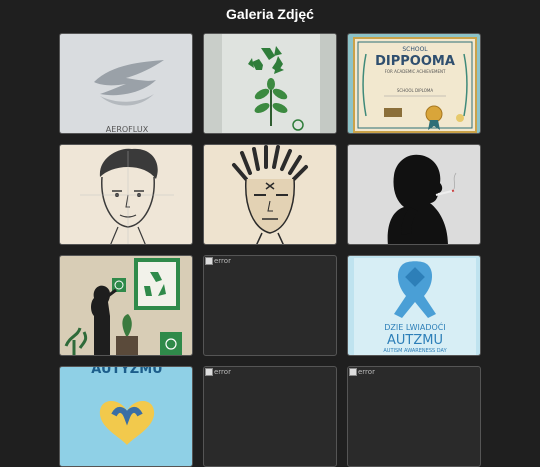 The image size is (540, 467). I want to click on diploma-line2: DIPPOOMA, so click(415, 61).